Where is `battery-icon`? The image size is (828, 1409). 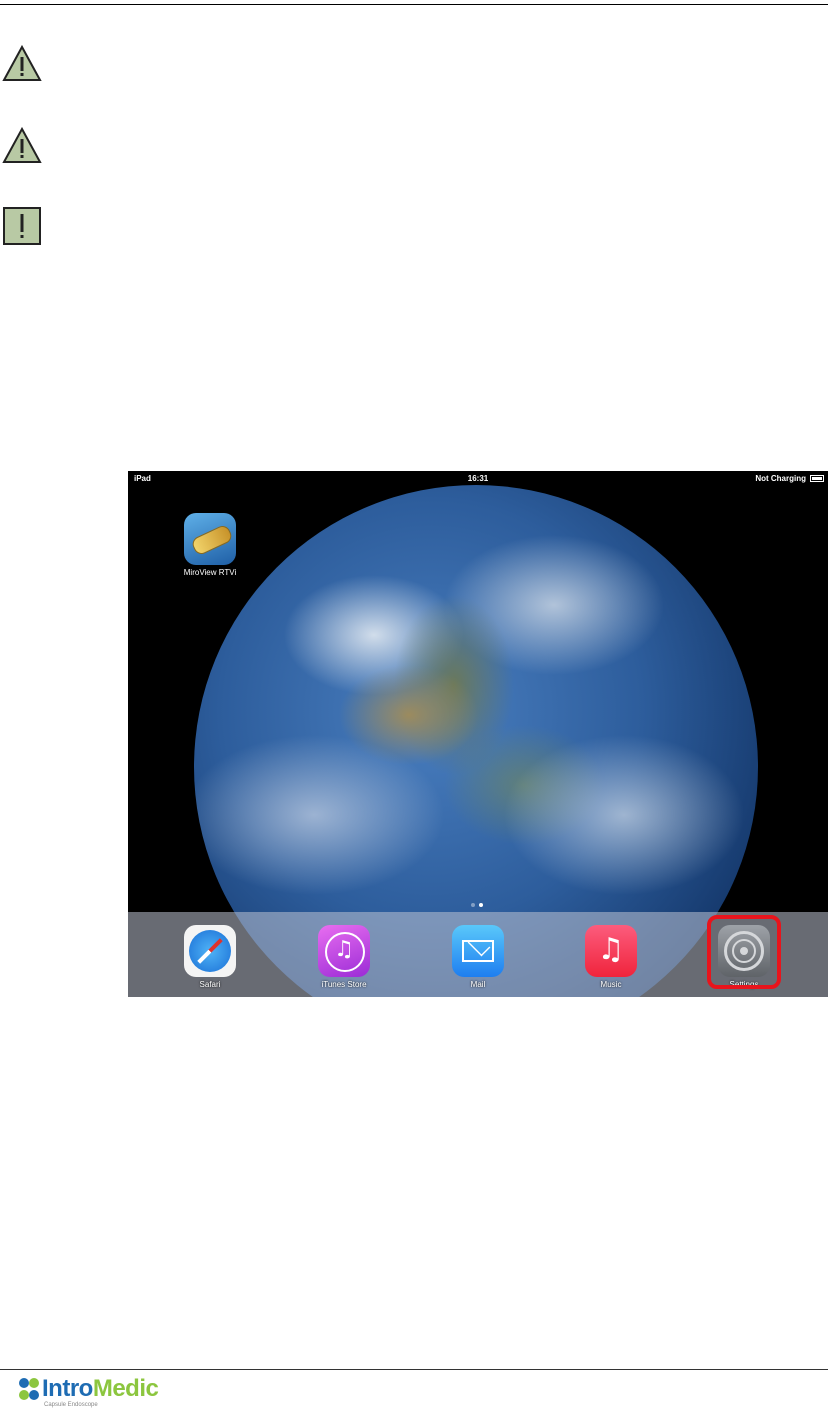
battery-icon is located at coordinates (817, 478).